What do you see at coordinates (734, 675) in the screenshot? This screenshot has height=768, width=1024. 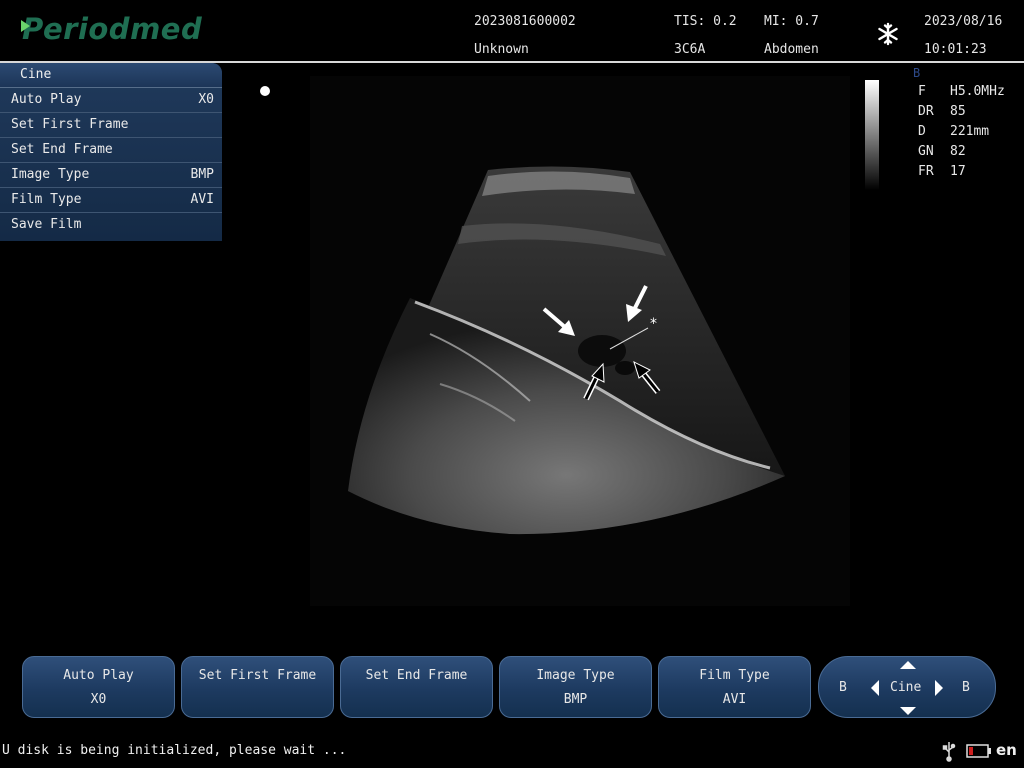 I see `softkey-label: Film Type` at bounding box center [734, 675].